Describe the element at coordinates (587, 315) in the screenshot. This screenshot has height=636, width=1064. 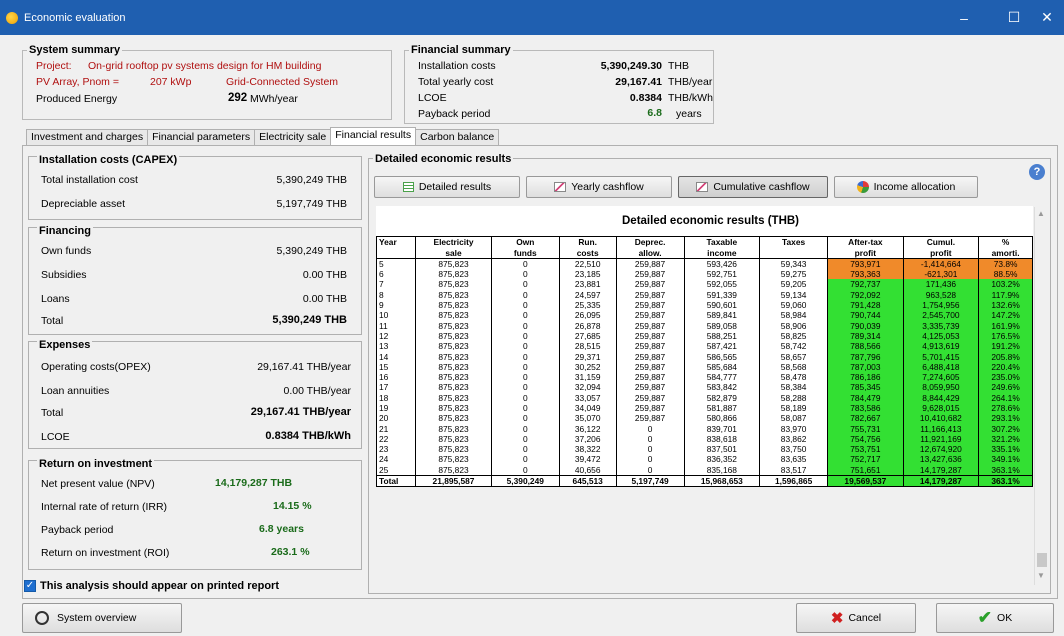
I see `table-cell: 26,095` at that location.